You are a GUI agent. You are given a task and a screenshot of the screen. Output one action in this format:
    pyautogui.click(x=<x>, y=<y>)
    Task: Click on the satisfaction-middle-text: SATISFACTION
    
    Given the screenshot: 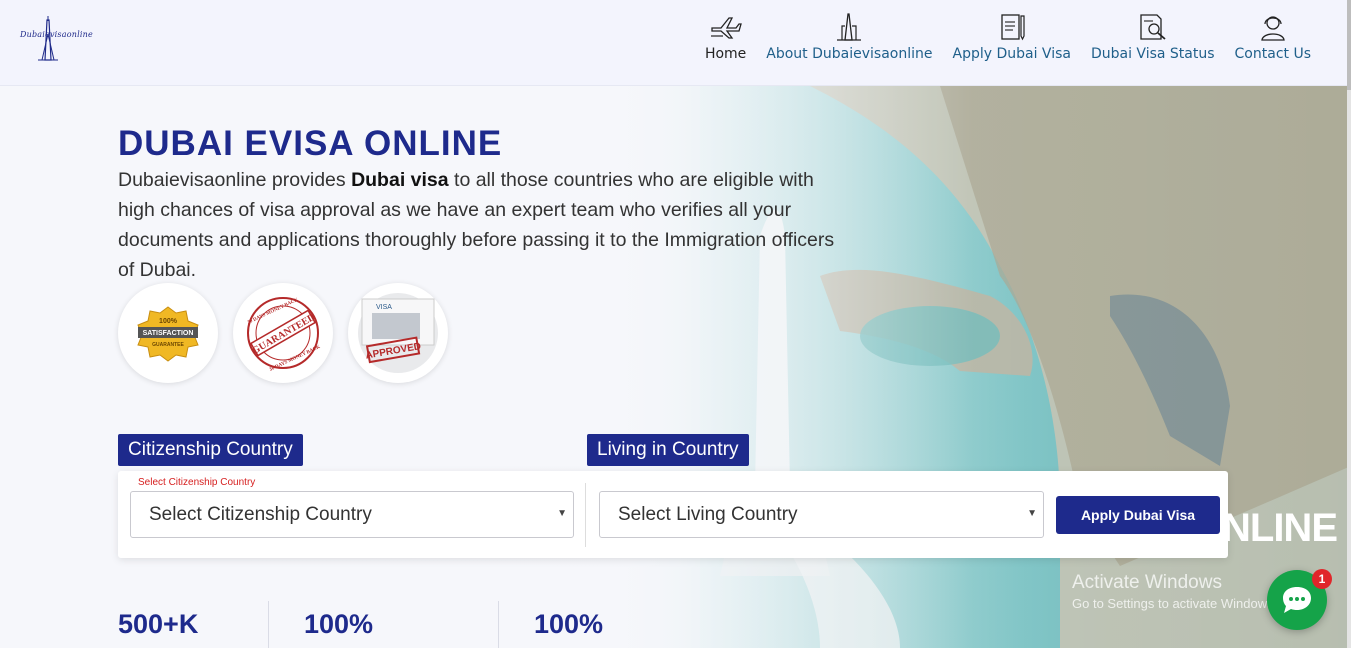 What is the action you would take?
    pyautogui.click(x=168, y=333)
    